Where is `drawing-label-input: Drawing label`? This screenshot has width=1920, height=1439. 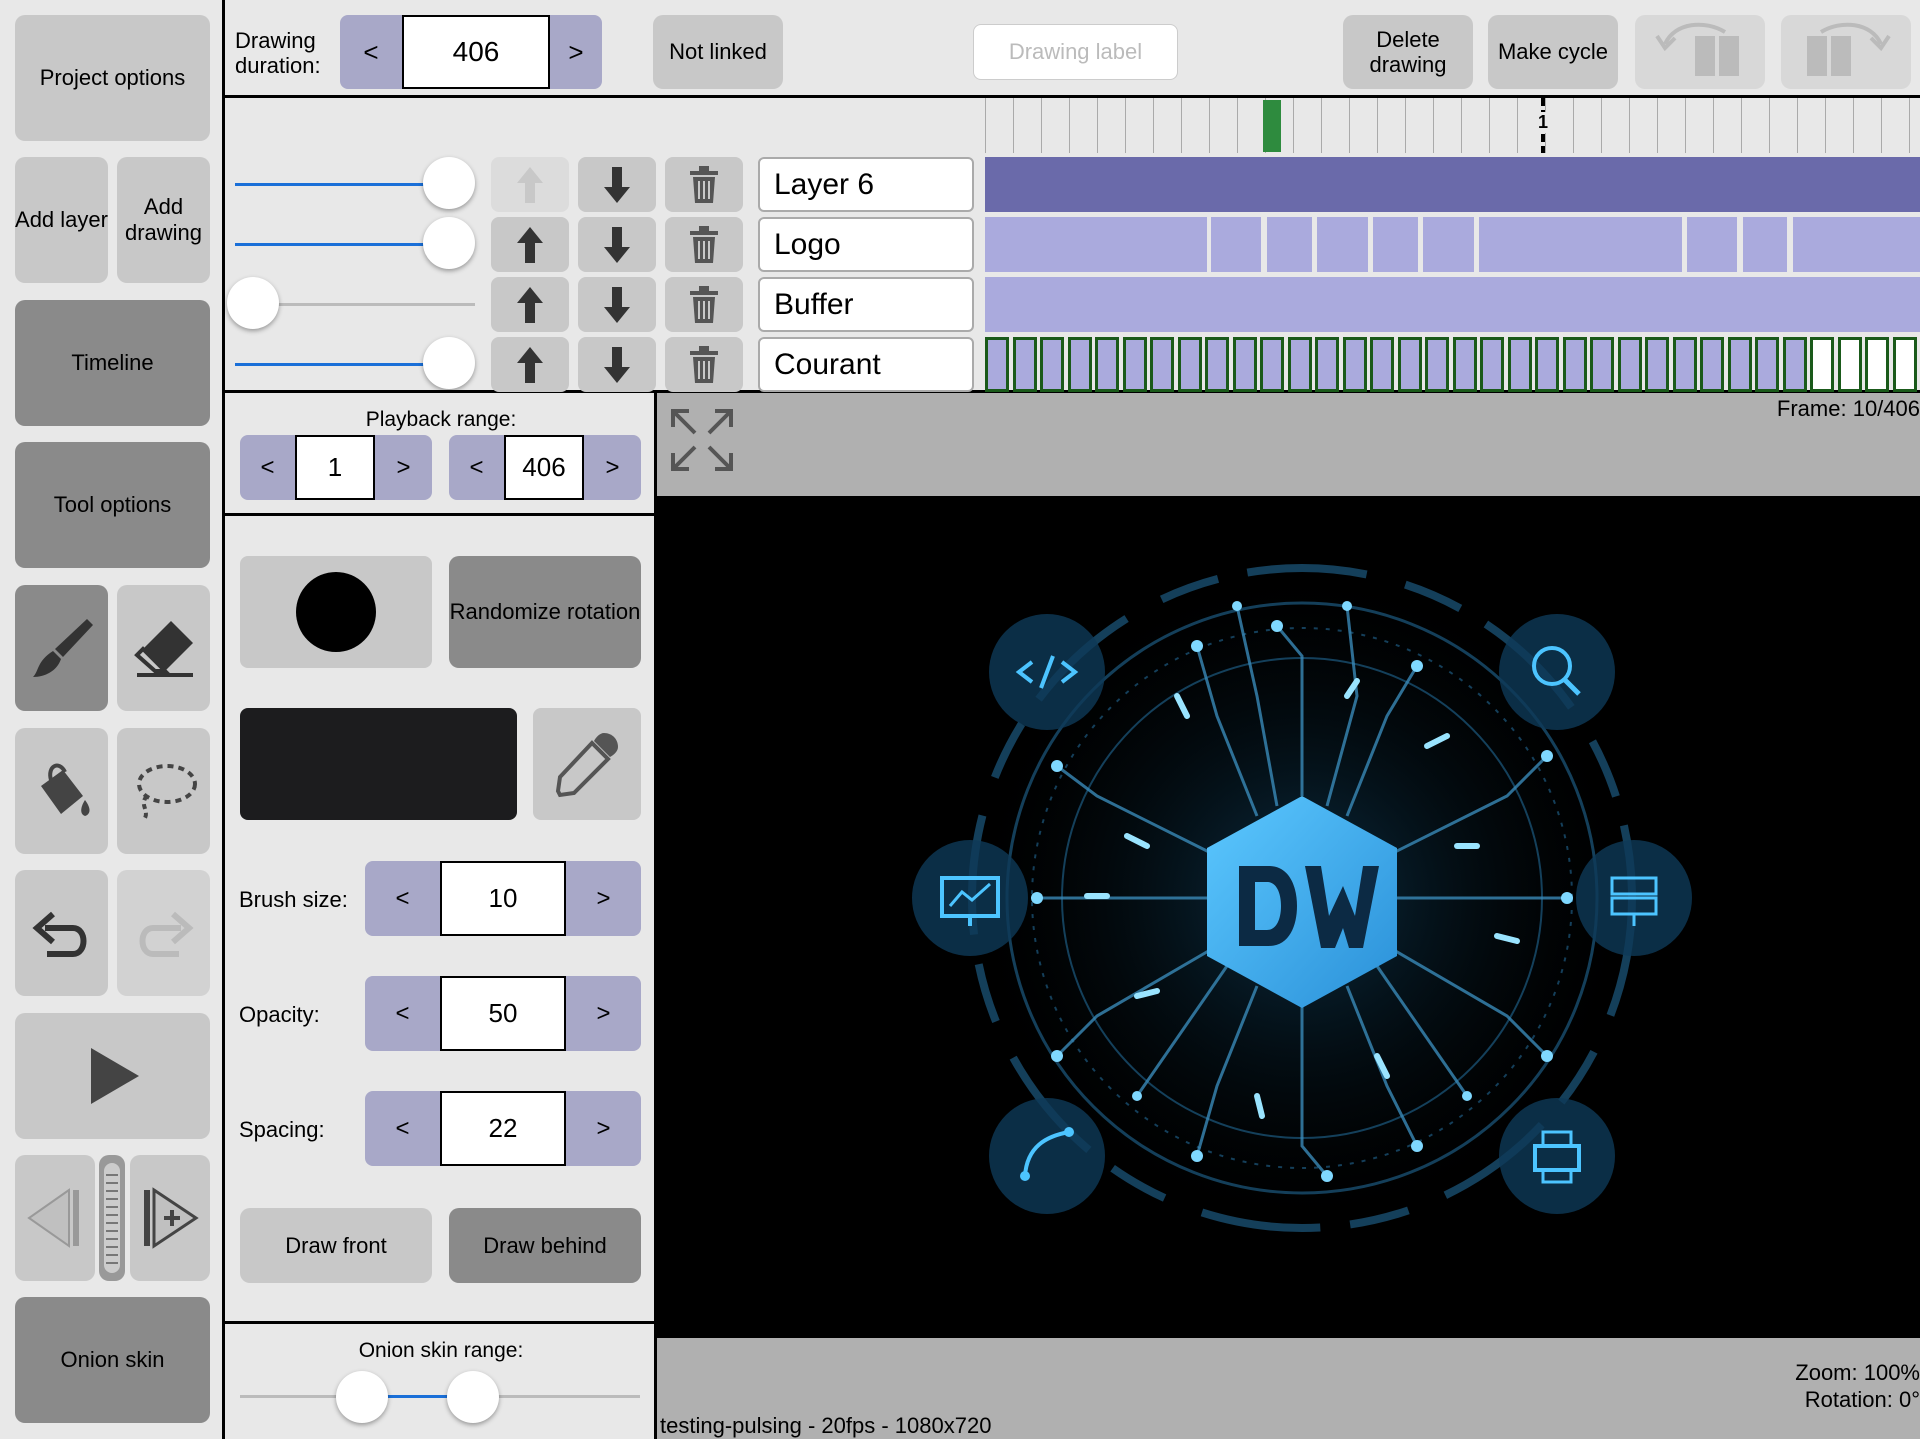 drawing-label-input: Drawing label is located at coordinates (1075, 52).